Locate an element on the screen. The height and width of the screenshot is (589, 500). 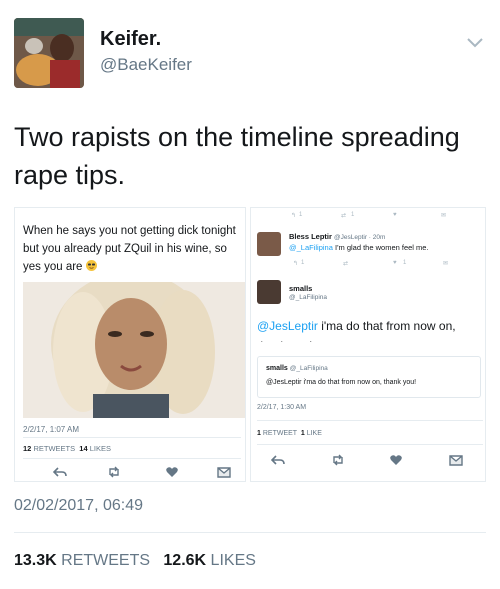
likes-label: LIKE is located at coordinates (314, 433).